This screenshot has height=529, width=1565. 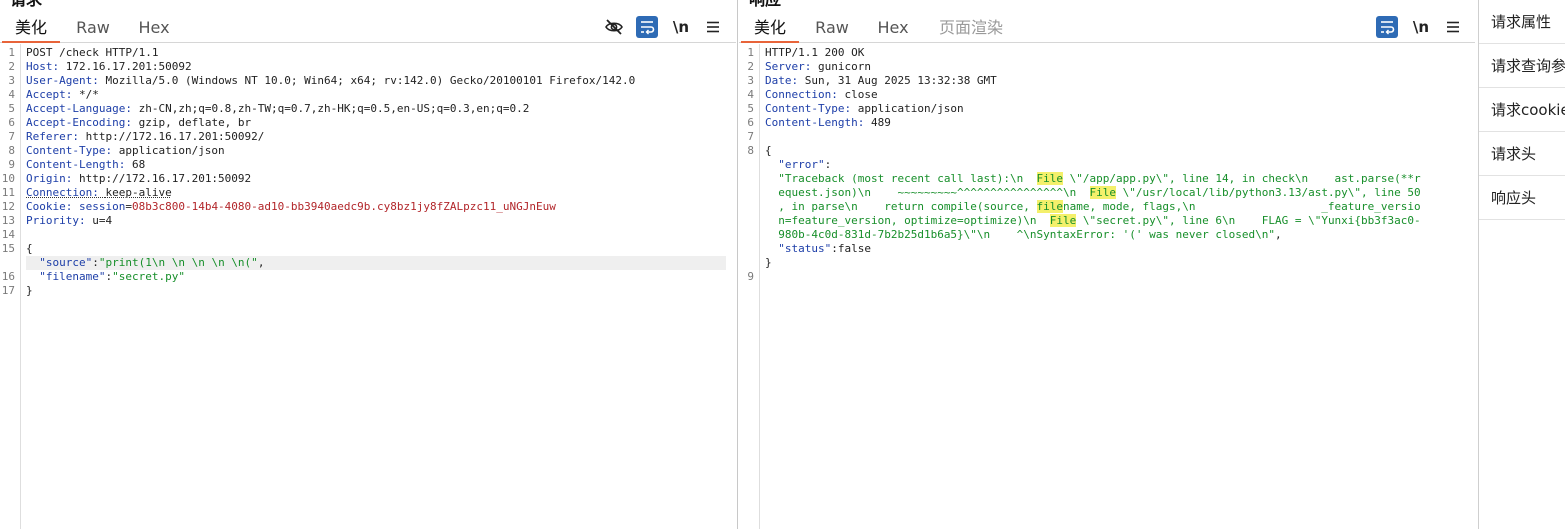 I want to click on response-tabbar: 美化 Raw Hex 页面渲染 \n, so click(x=1107, y=26).